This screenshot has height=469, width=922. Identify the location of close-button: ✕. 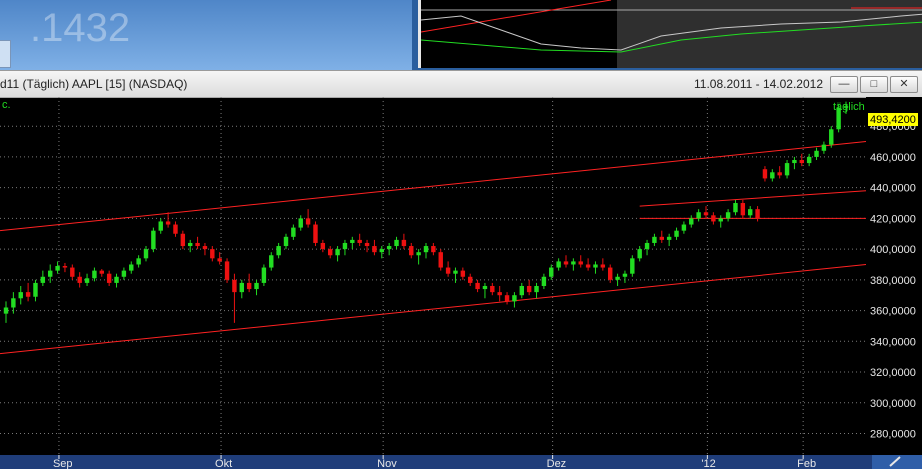
(904, 84).